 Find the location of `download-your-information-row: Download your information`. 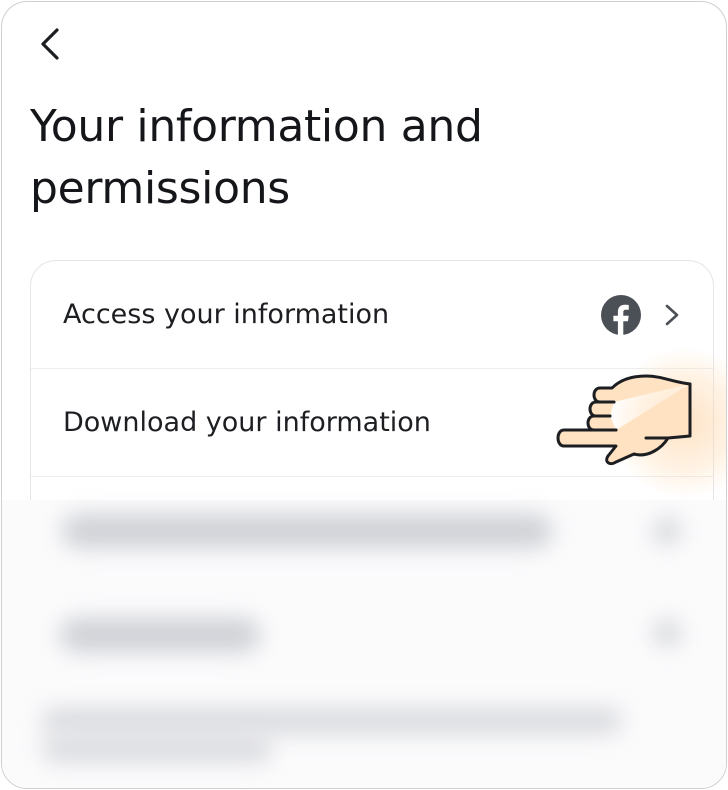

download-your-information-row: Download your information is located at coordinates (372, 423).